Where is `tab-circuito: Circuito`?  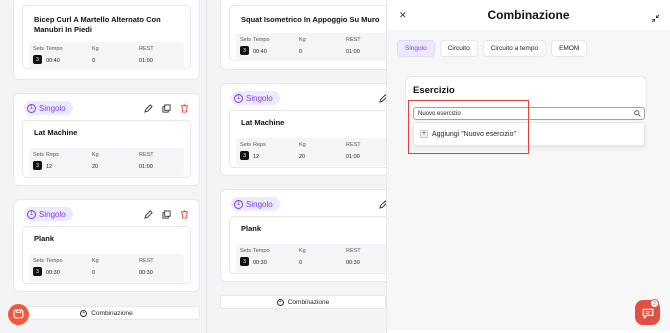 tab-circuito: Circuito is located at coordinates (458, 48).